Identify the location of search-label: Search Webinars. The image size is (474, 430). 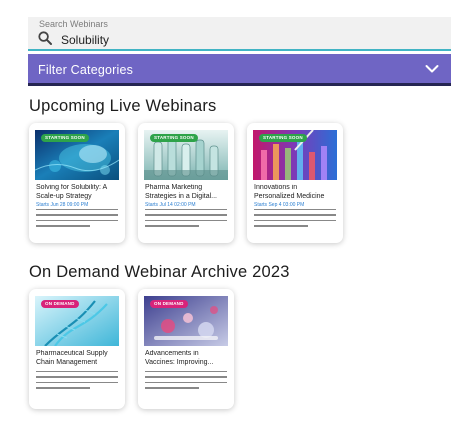
(73, 24).